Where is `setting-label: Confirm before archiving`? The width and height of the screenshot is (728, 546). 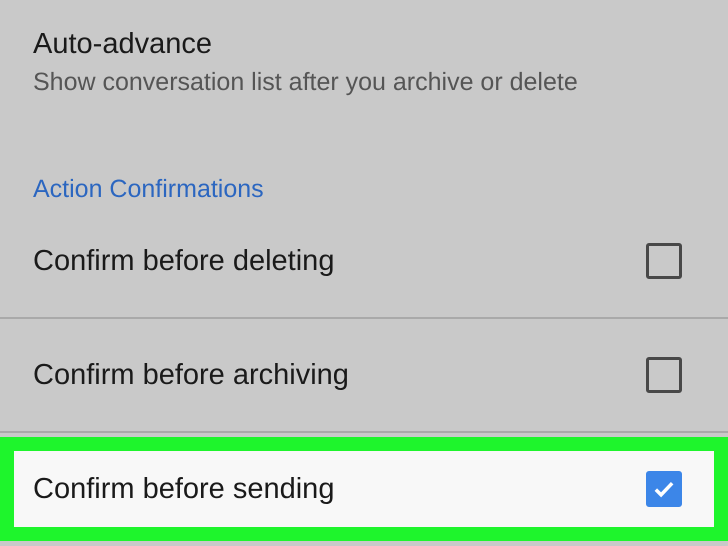
setting-label: Confirm before archiving is located at coordinates (191, 375).